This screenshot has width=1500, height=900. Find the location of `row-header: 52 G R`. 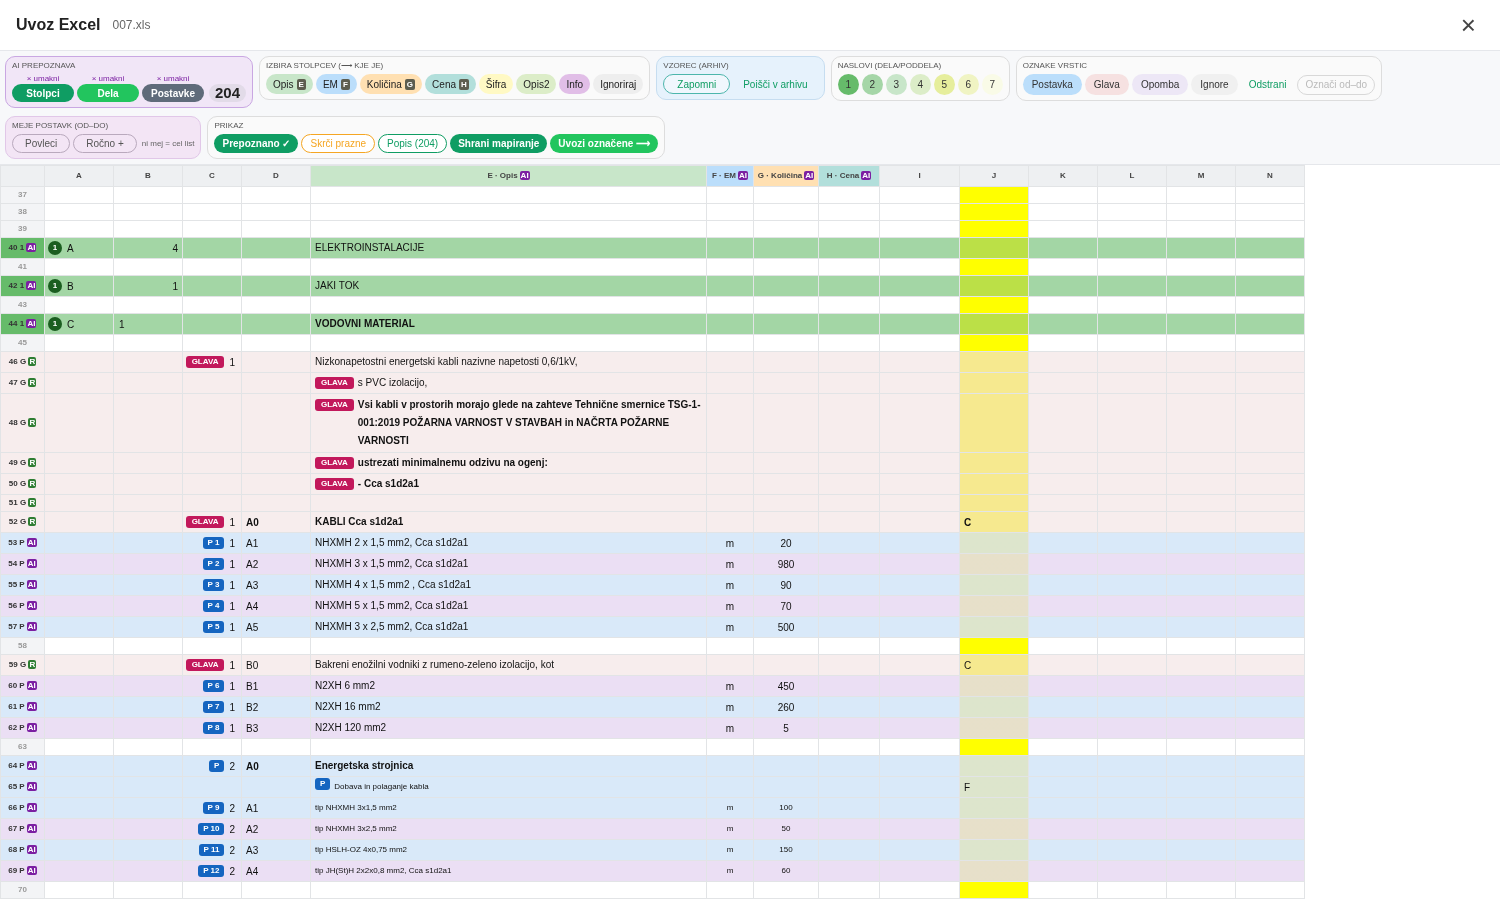

row-header: 52 G R is located at coordinates (22, 522).